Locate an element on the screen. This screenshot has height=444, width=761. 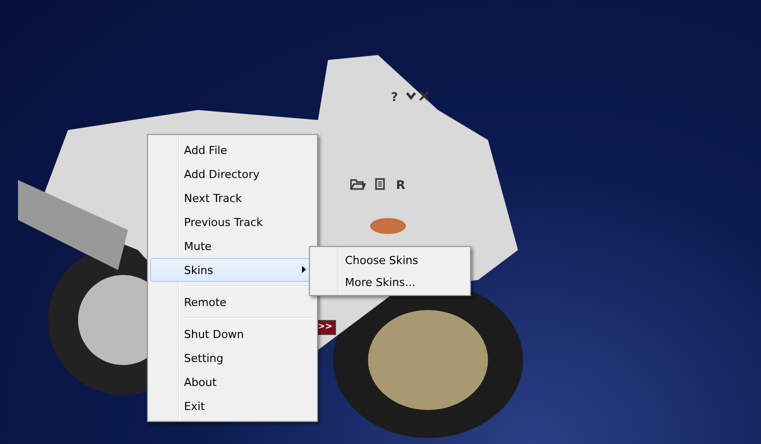
menu-item: Add File is located at coordinates (232, 150).